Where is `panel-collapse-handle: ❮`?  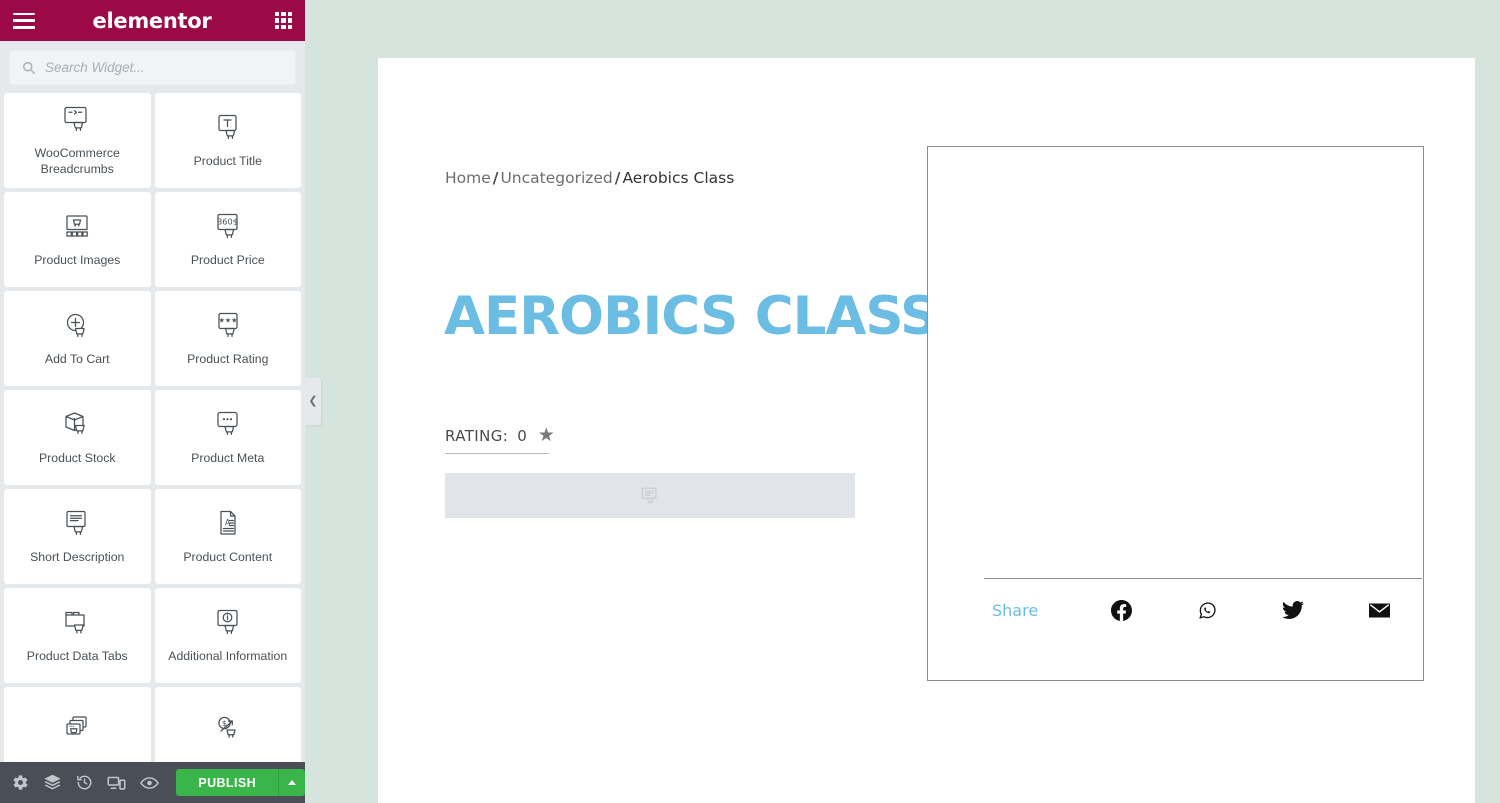
panel-collapse-handle: ❮ is located at coordinates (313, 401).